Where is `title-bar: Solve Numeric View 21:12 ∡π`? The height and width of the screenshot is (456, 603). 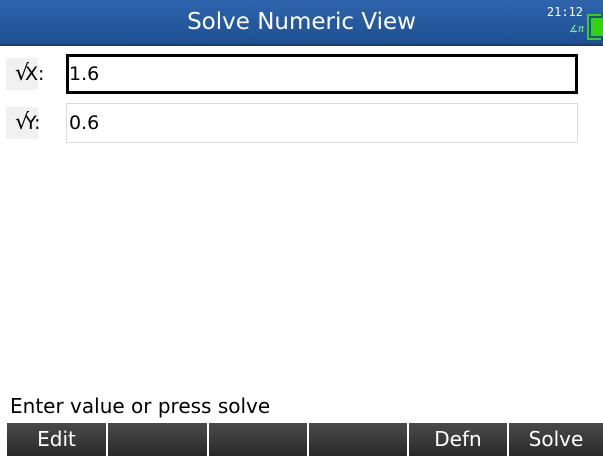 title-bar: Solve Numeric View 21:12 ∡π is located at coordinates (301, 23).